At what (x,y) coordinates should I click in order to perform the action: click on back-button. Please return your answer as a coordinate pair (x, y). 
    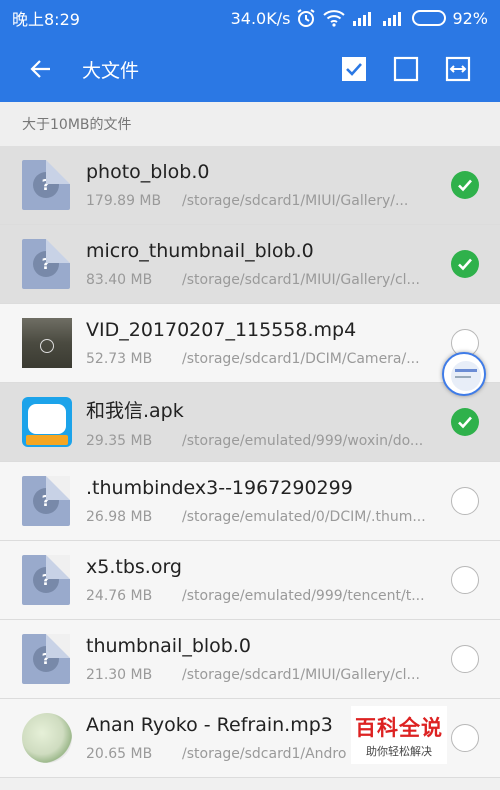
    Looking at the image, I should click on (41, 69).